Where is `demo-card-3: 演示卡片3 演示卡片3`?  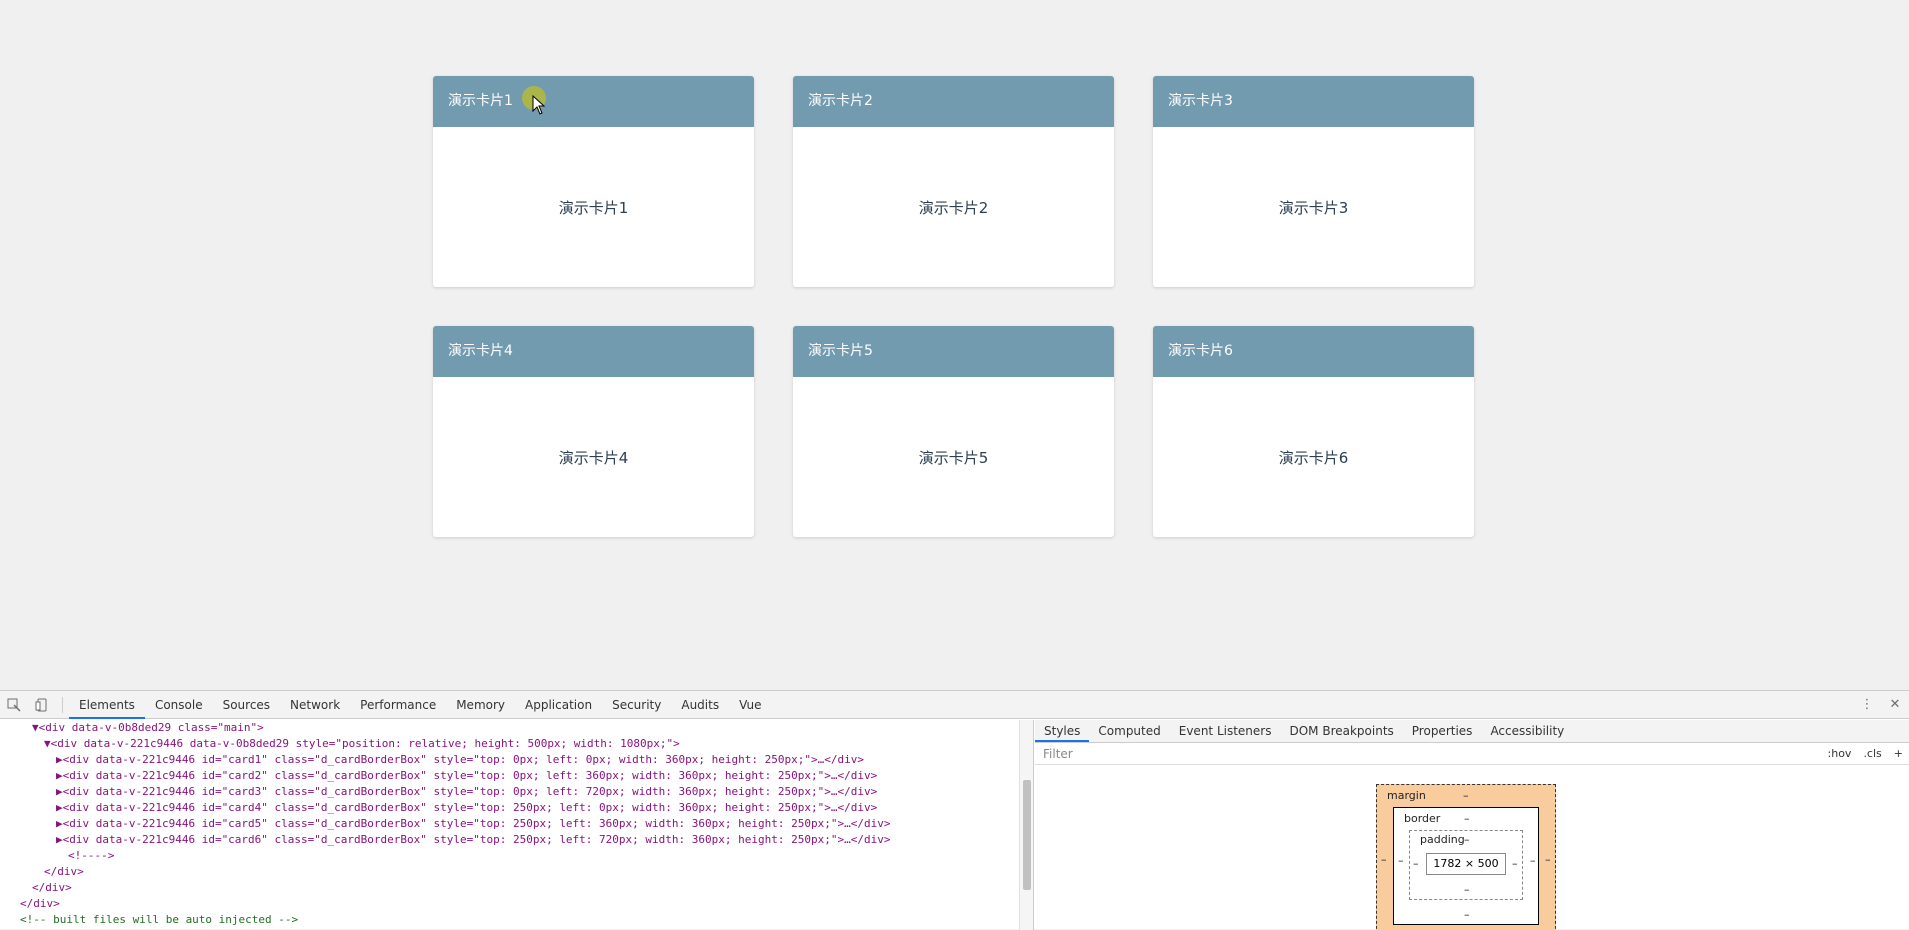
demo-card-3: 演示卡片3 演示卡片3 is located at coordinates (1313, 181).